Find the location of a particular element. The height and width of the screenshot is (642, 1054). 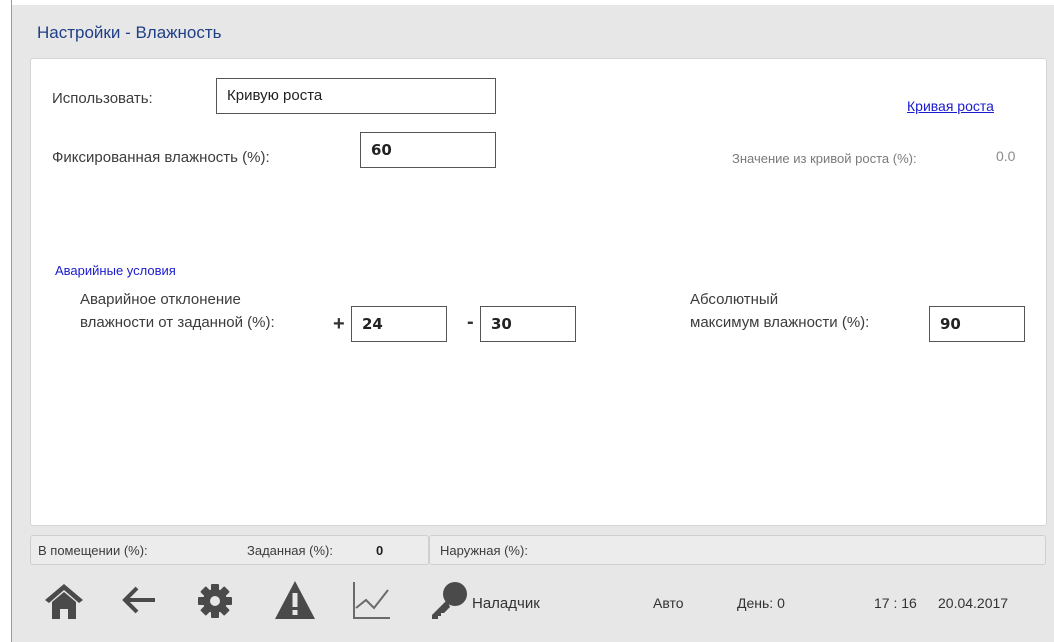

warning-icon is located at coordinates (295, 602).